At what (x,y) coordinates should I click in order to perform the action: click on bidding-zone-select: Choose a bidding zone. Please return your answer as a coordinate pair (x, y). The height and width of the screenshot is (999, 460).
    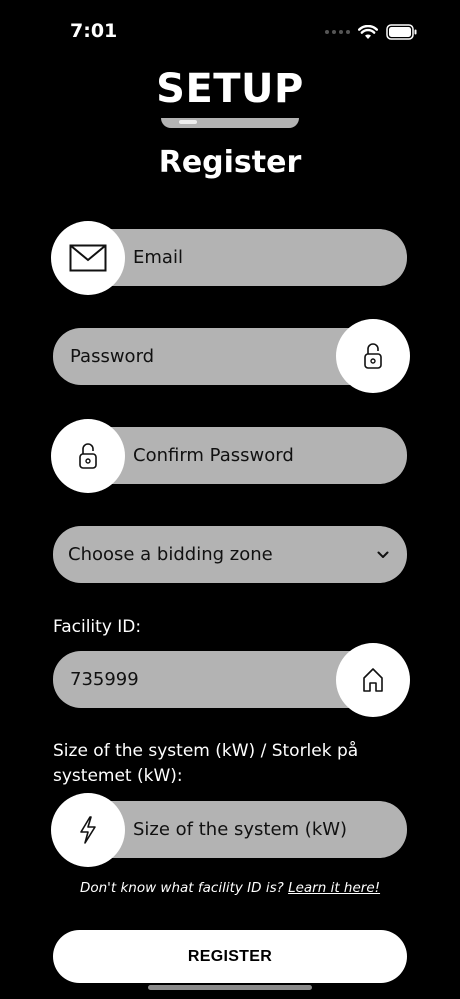
    Looking at the image, I should click on (230, 554).